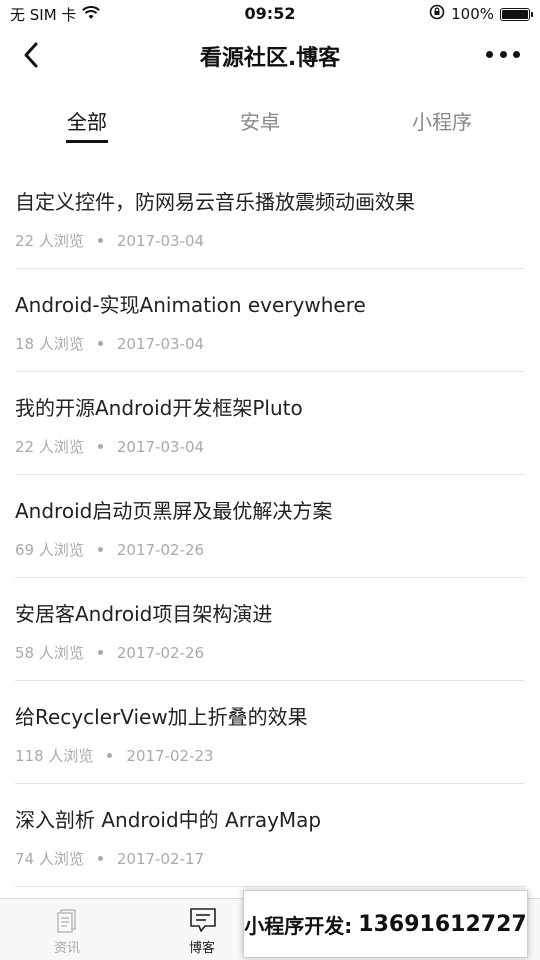 This screenshot has width=540, height=960. I want to click on status-right: 100%, so click(481, 14).